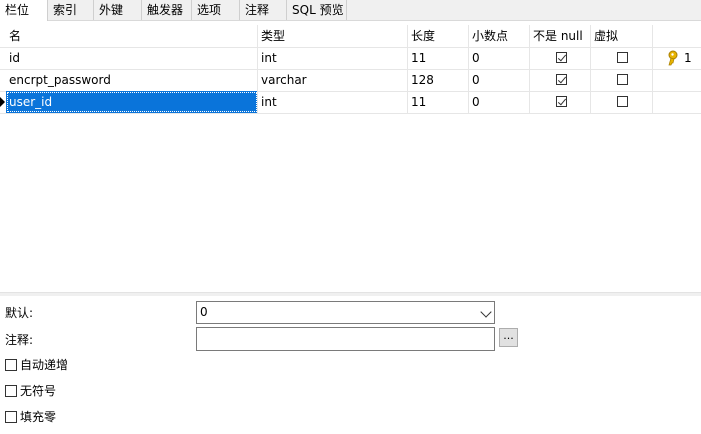 The height and width of the screenshot is (434, 701). Describe the element at coordinates (11, 365) in the screenshot. I see `auto-increment-checkbox` at that location.